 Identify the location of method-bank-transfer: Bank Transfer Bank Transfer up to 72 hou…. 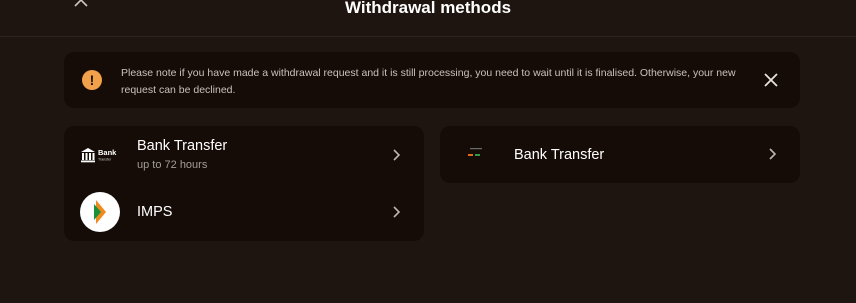
(244, 154).